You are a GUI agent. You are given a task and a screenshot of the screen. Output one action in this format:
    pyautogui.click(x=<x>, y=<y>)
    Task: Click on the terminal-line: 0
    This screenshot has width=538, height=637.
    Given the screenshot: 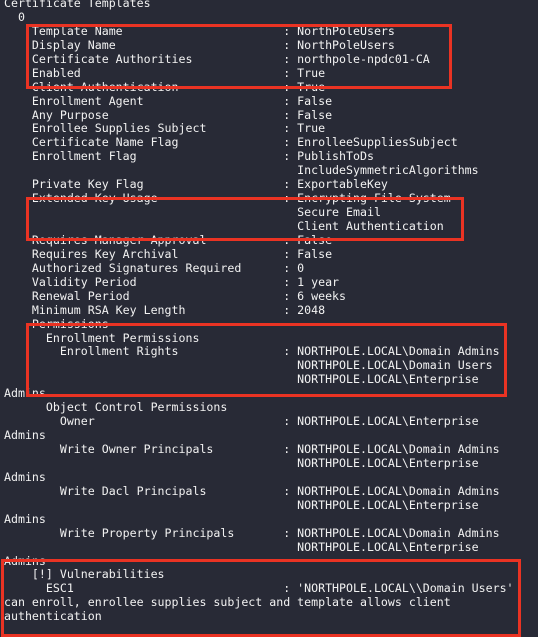 What is the action you would take?
    pyautogui.click(x=14, y=16)
    